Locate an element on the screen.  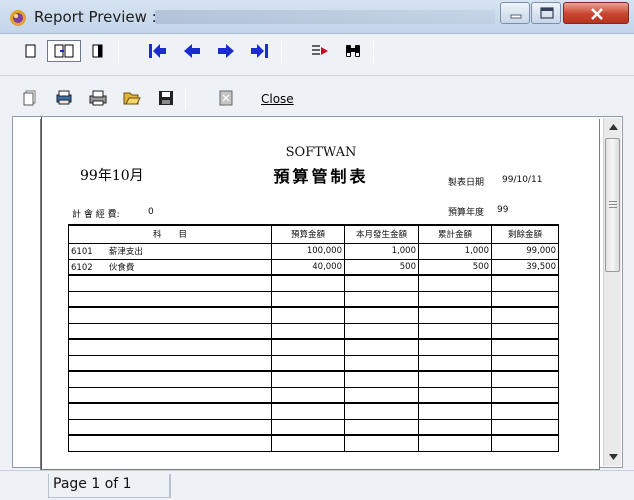
open-button is located at coordinates (132, 98).